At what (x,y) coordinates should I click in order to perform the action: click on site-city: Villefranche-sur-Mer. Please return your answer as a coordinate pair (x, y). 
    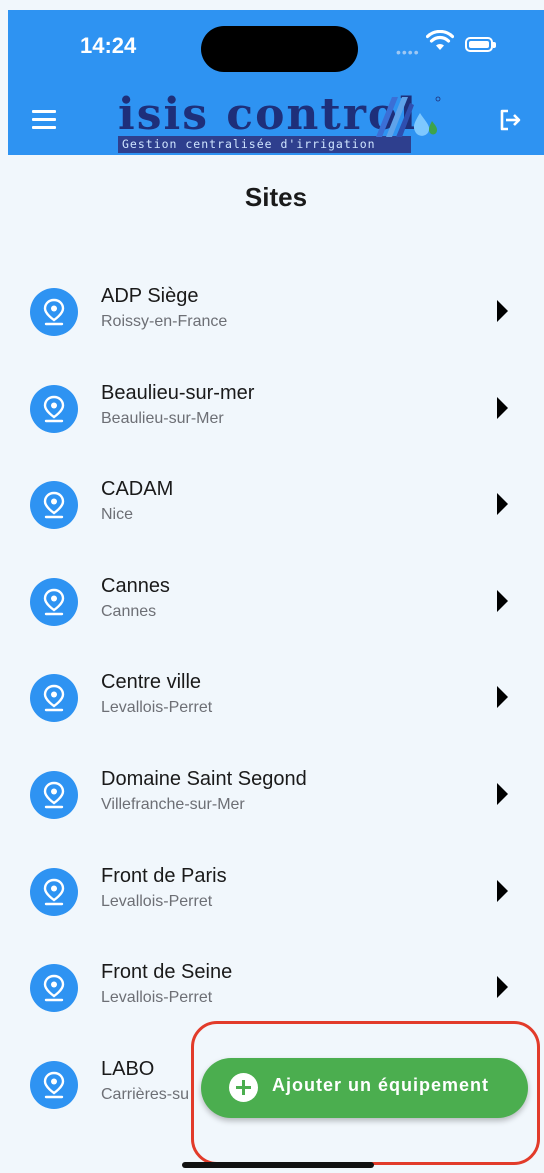
    Looking at the image, I should click on (173, 804).